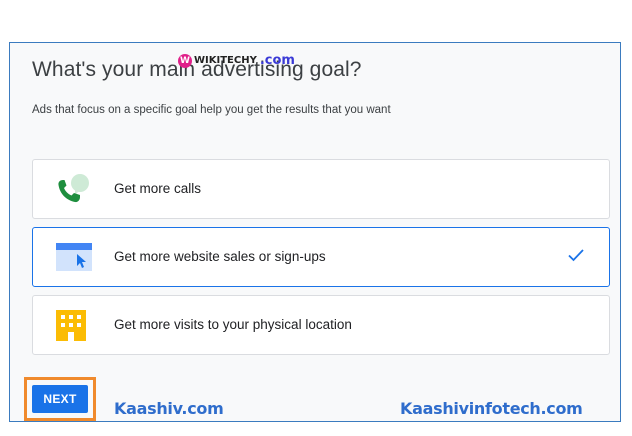 This screenshot has width=632, height=436. Describe the element at coordinates (74, 326) in the screenshot. I see `building-icon` at that location.